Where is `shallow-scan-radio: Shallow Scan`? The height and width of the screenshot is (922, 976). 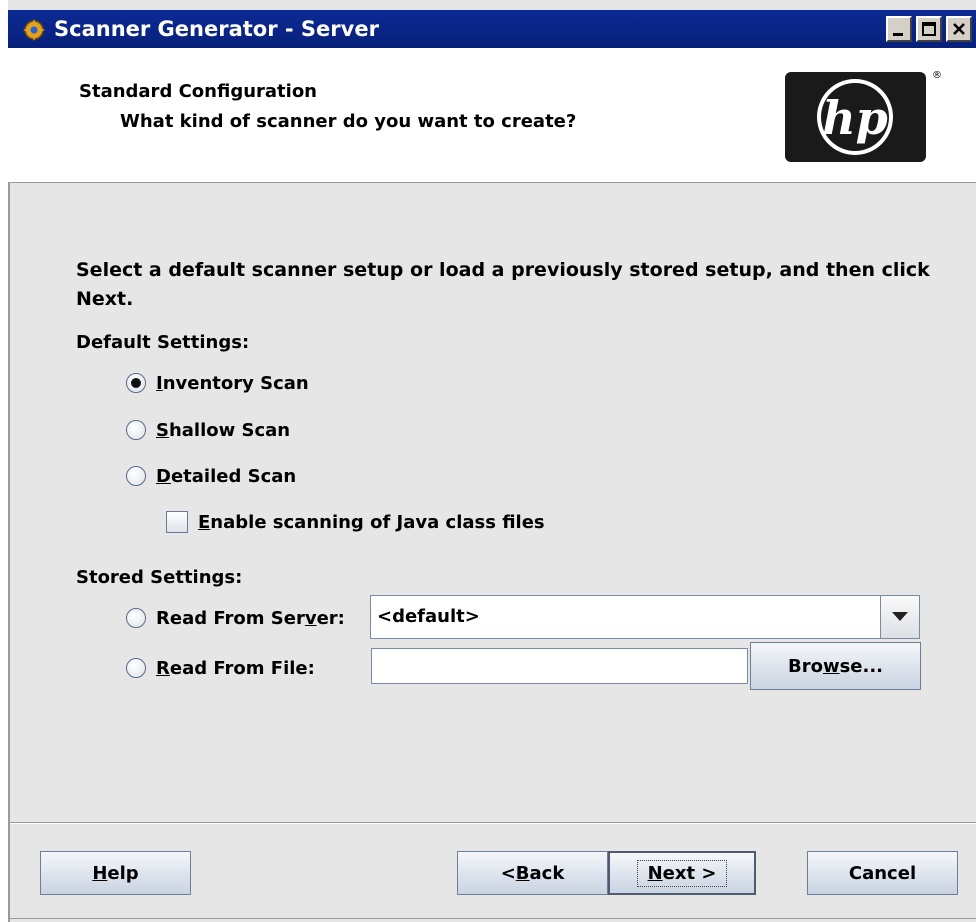
shallow-scan-radio: Shallow Scan is located at coordinates (208, 430).